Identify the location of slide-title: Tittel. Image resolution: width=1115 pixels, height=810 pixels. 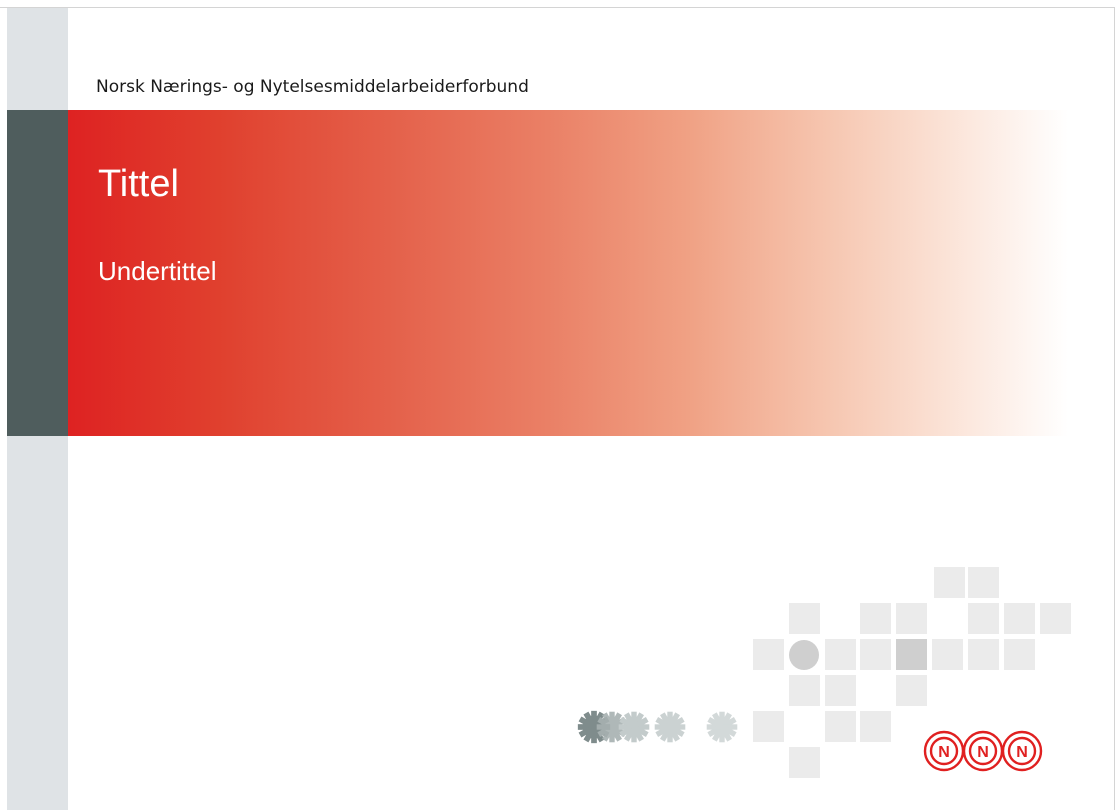
(138, 184).